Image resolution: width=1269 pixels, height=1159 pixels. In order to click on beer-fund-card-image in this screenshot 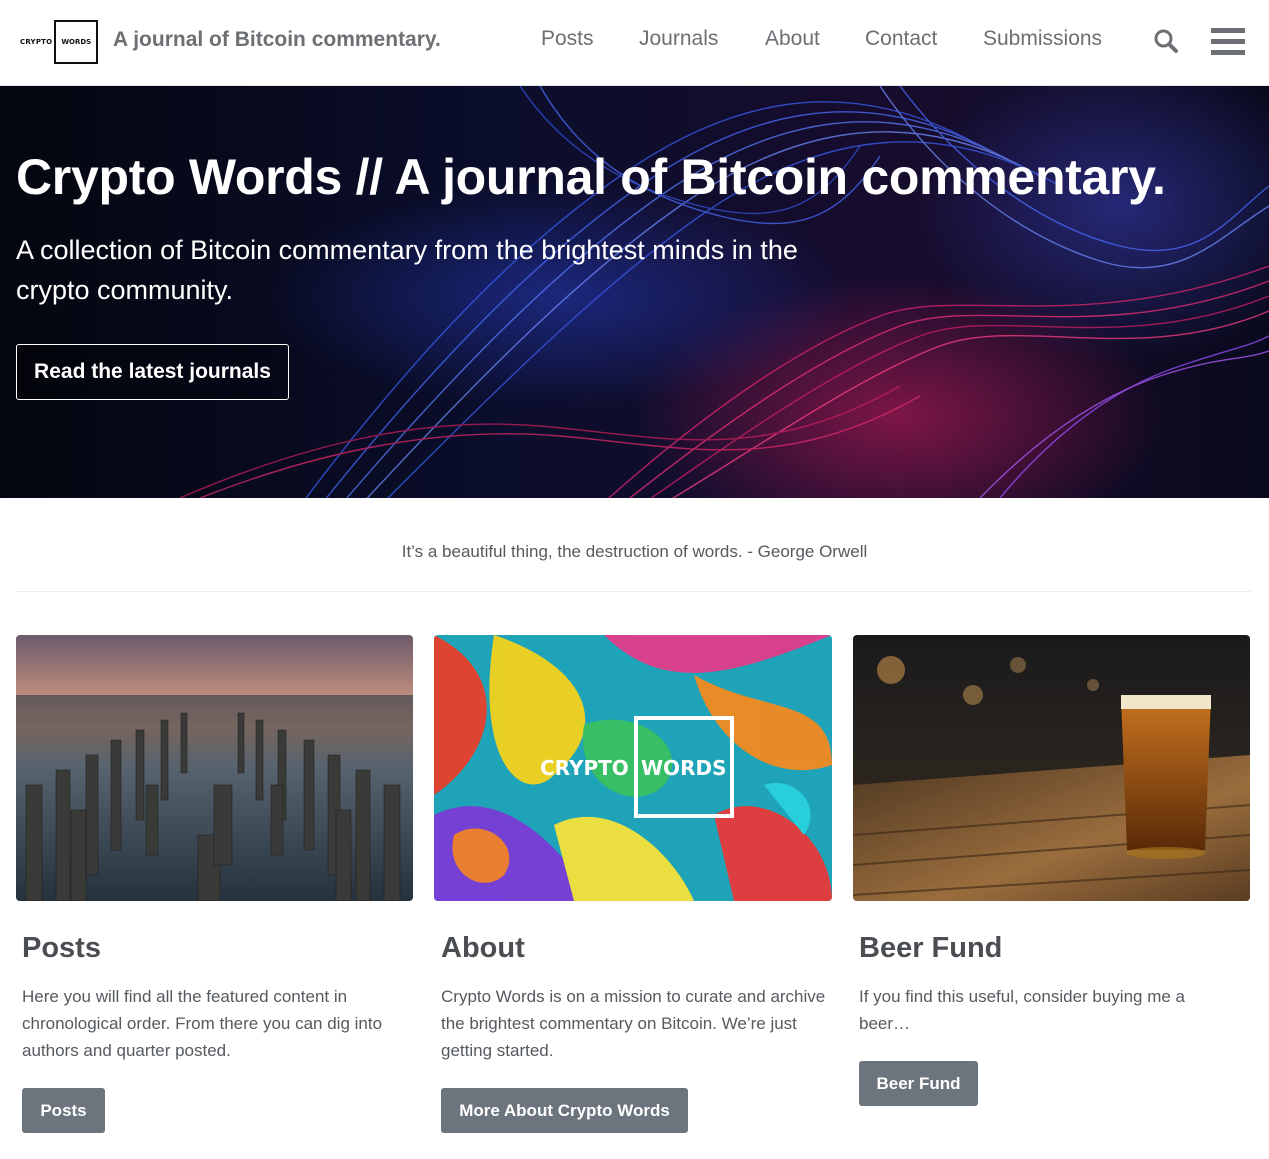, I will do `click(1051, 768)`.